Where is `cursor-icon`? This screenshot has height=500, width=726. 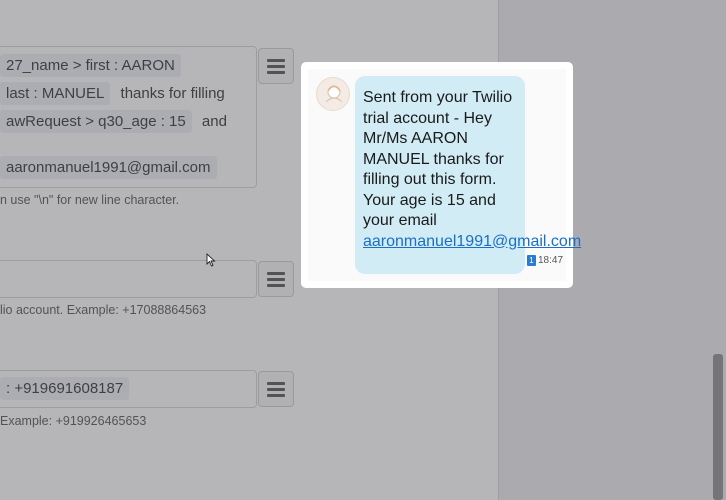 cursor-icon is located at coordinates (211, 260).